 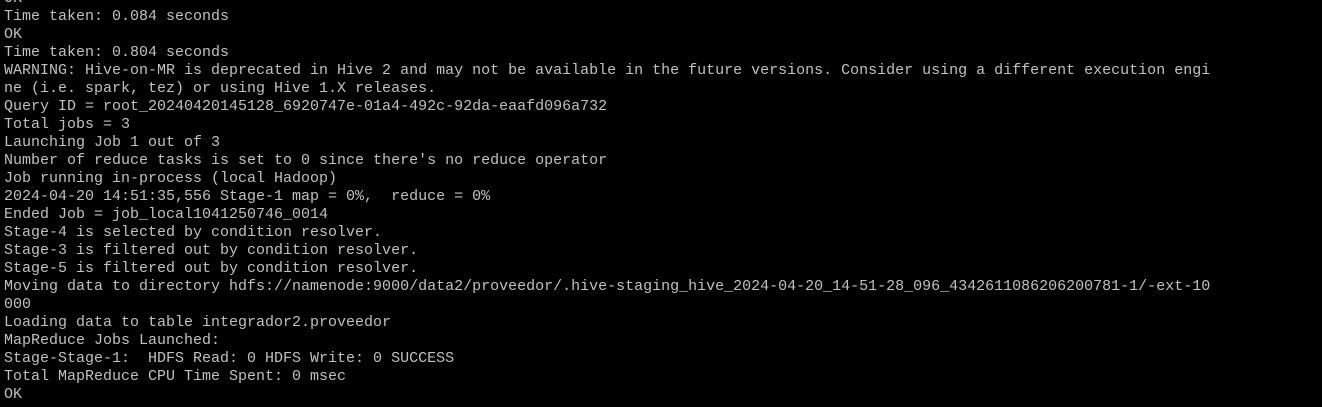 I want to click on terminal-line: Ended Job = job_local1041250746_0014, so click(x=166, y=214).